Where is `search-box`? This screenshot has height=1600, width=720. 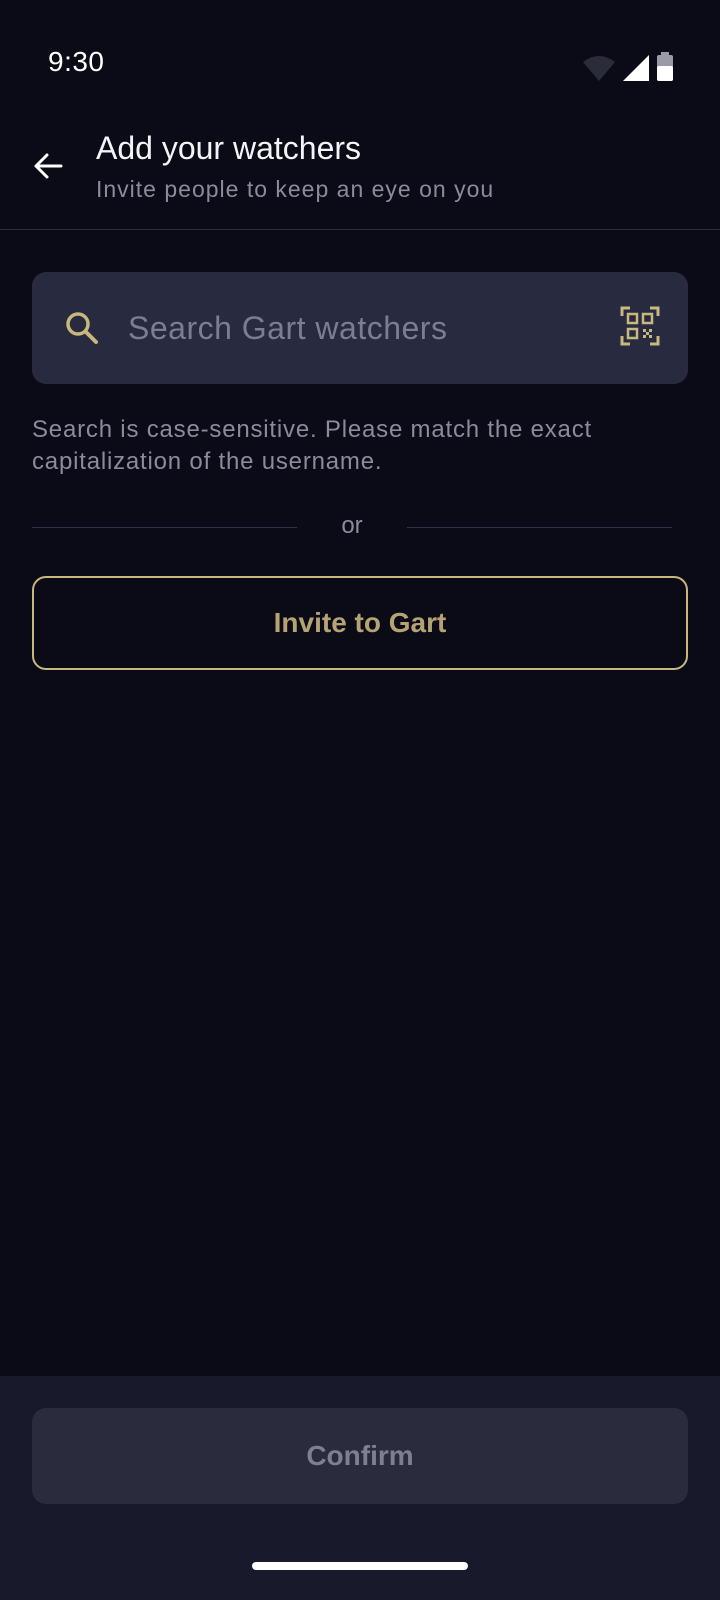
search-box is located at coordinates (360, 328).